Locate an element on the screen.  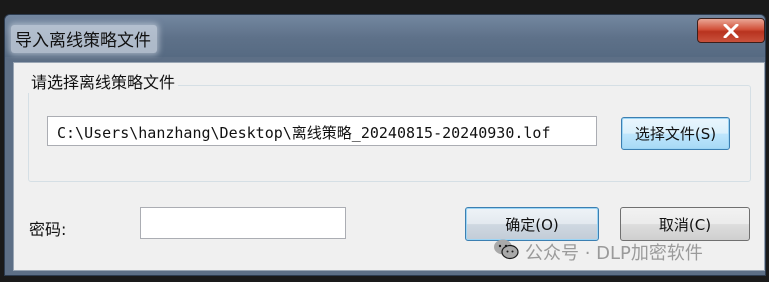
choose-file-button: 选择文件(S) is located at coordinates (675, 133).